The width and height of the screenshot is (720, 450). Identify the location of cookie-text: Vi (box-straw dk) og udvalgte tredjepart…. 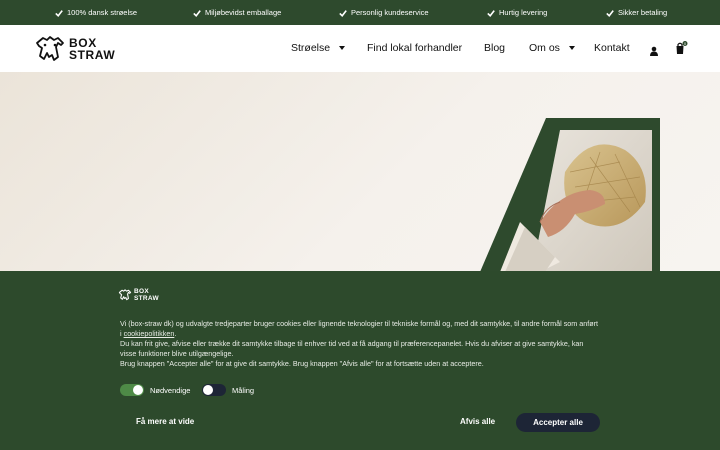
(360, 344).